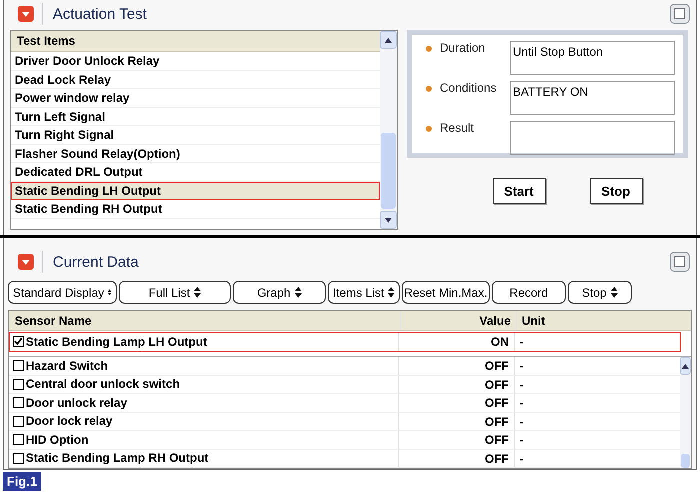 This screenshot has width=700, height=494. Describe the element at coordinates (592, 58) in the screenshot. I see `info-field: Until Stop Button` at that location.